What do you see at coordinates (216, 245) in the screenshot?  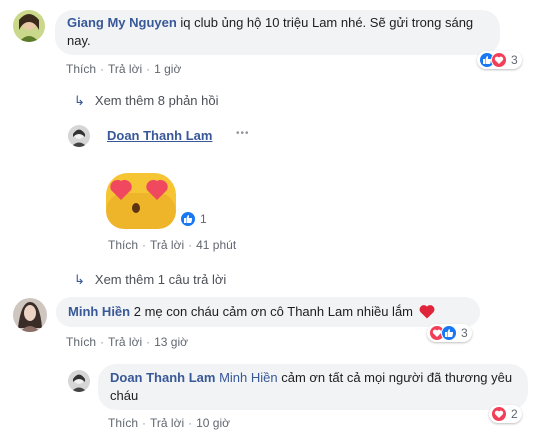 I see `comment-time: 41 phút` at bounding box center [216, 245].